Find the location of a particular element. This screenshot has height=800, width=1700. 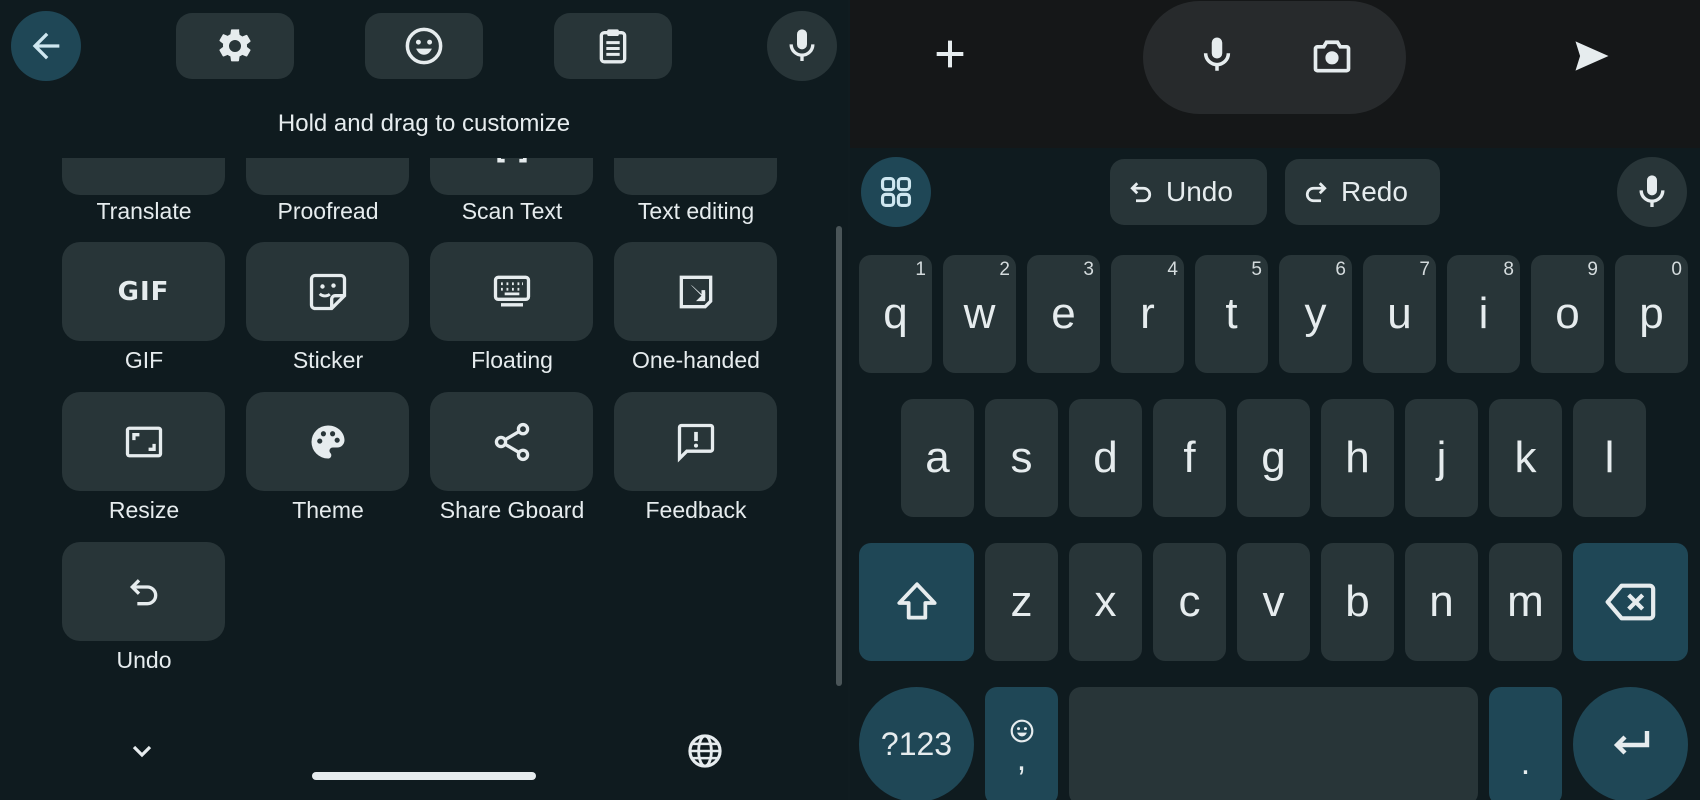

compose-voice-button is located at coordinates (1217, 55).